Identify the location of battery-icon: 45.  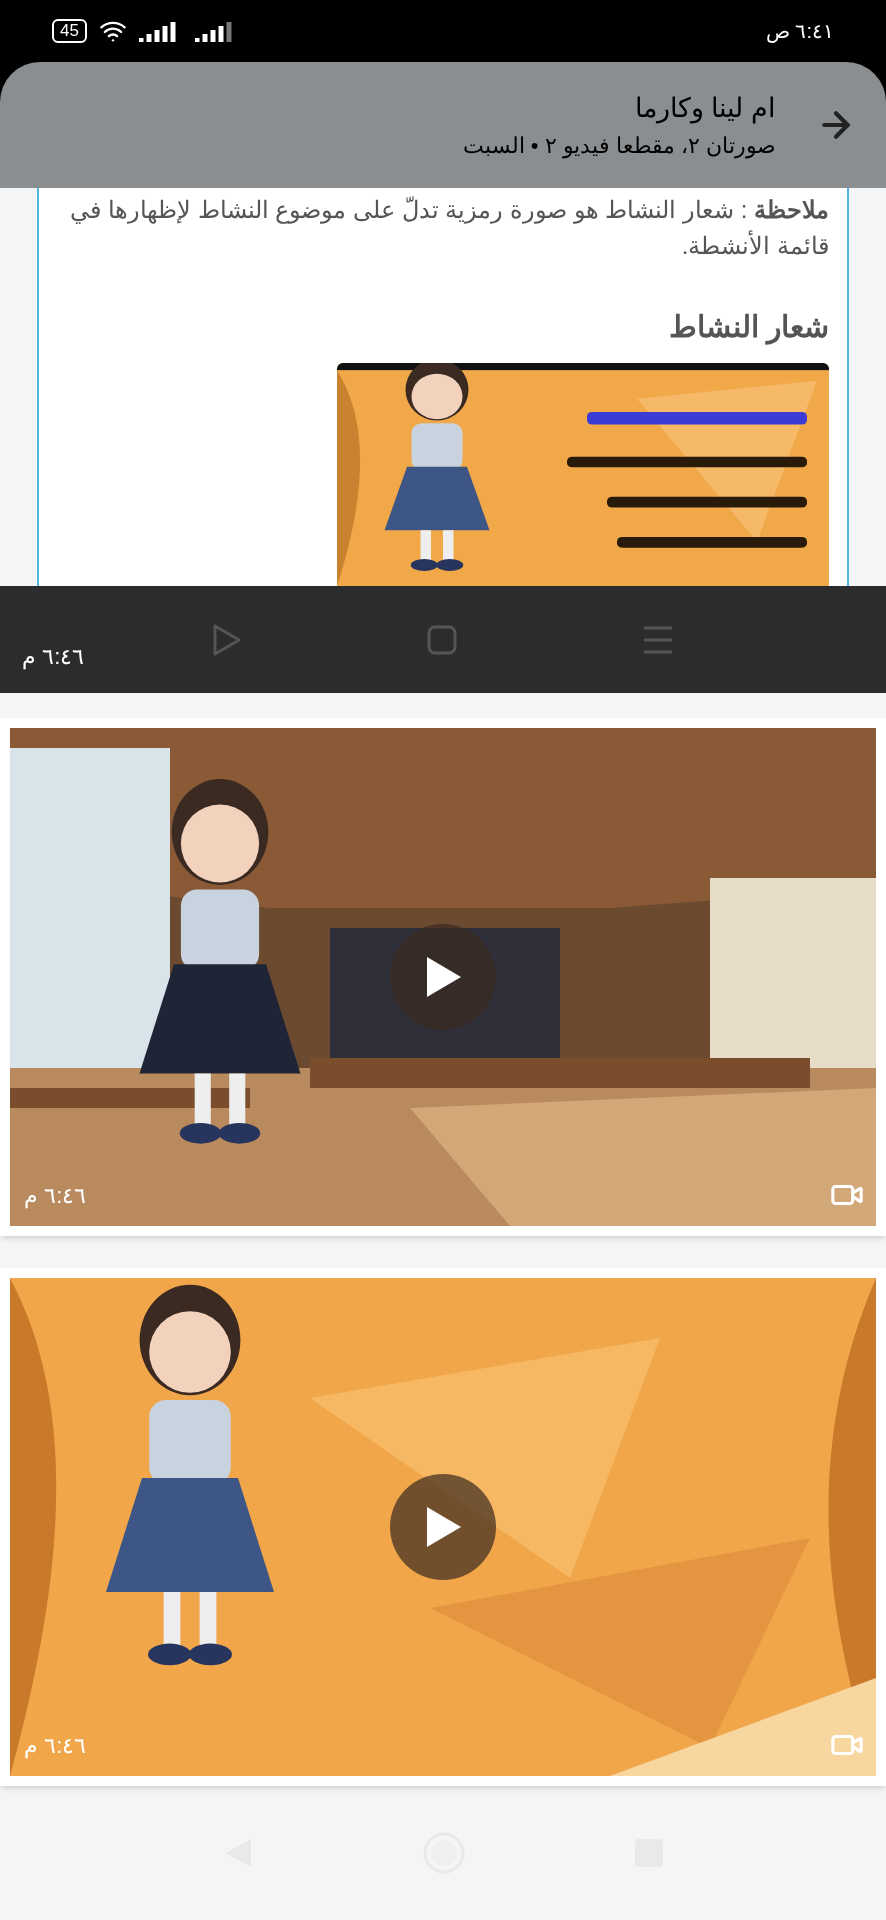
(69, 31).